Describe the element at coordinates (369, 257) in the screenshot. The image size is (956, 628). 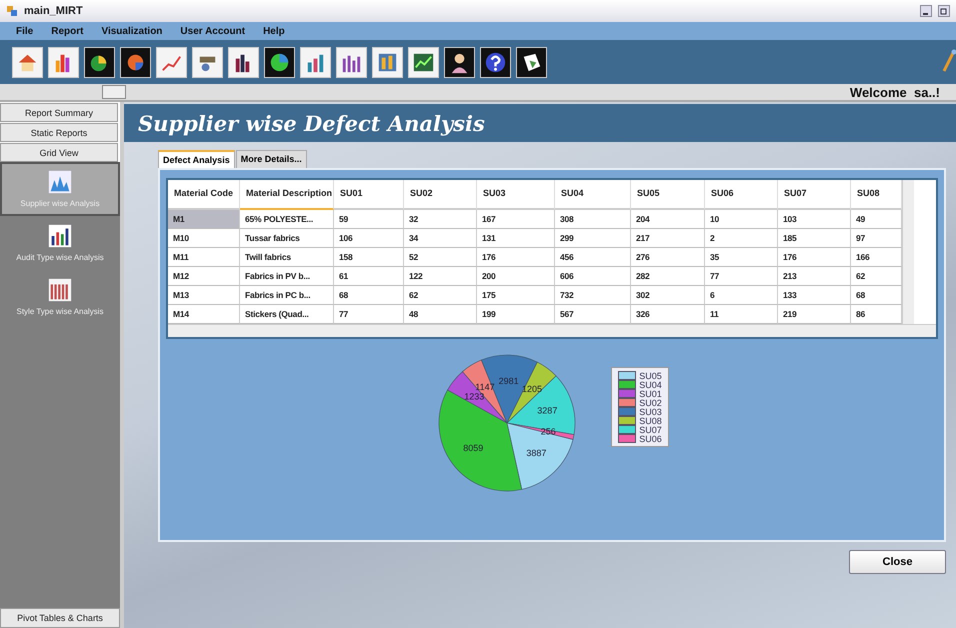
I see `table-cell: 158` at that location.